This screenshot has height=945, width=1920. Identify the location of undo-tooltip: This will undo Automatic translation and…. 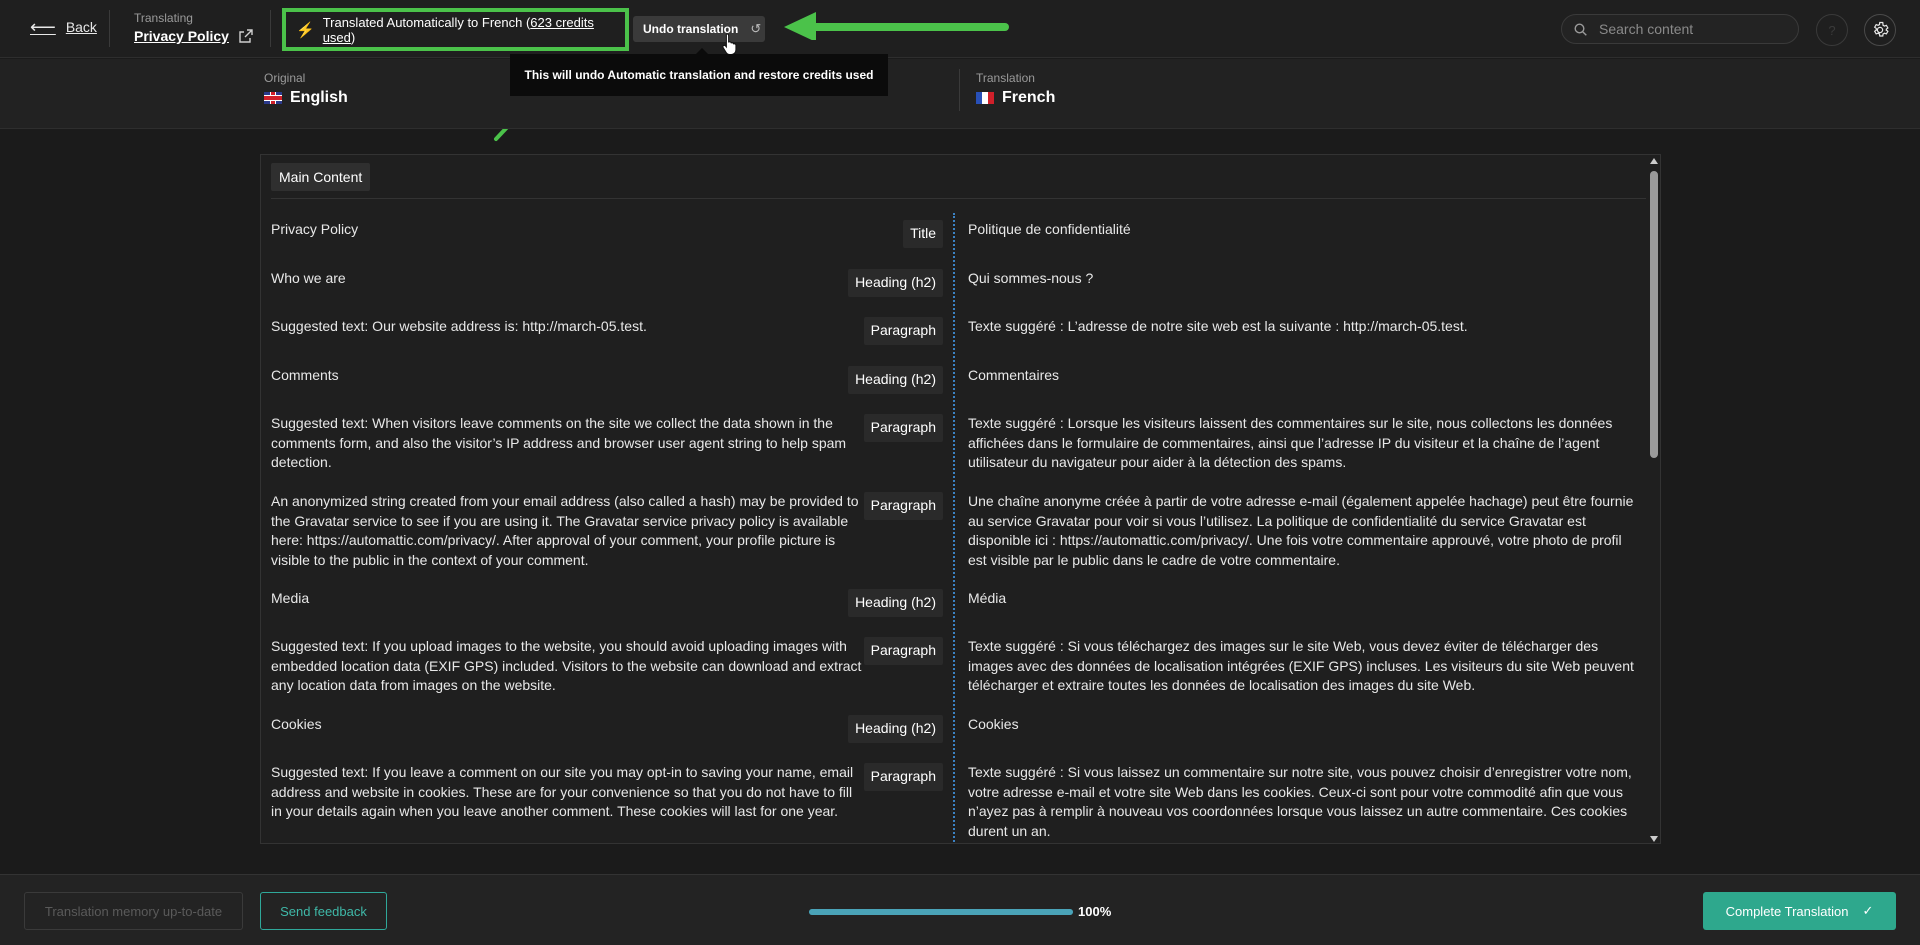
(699, 72).